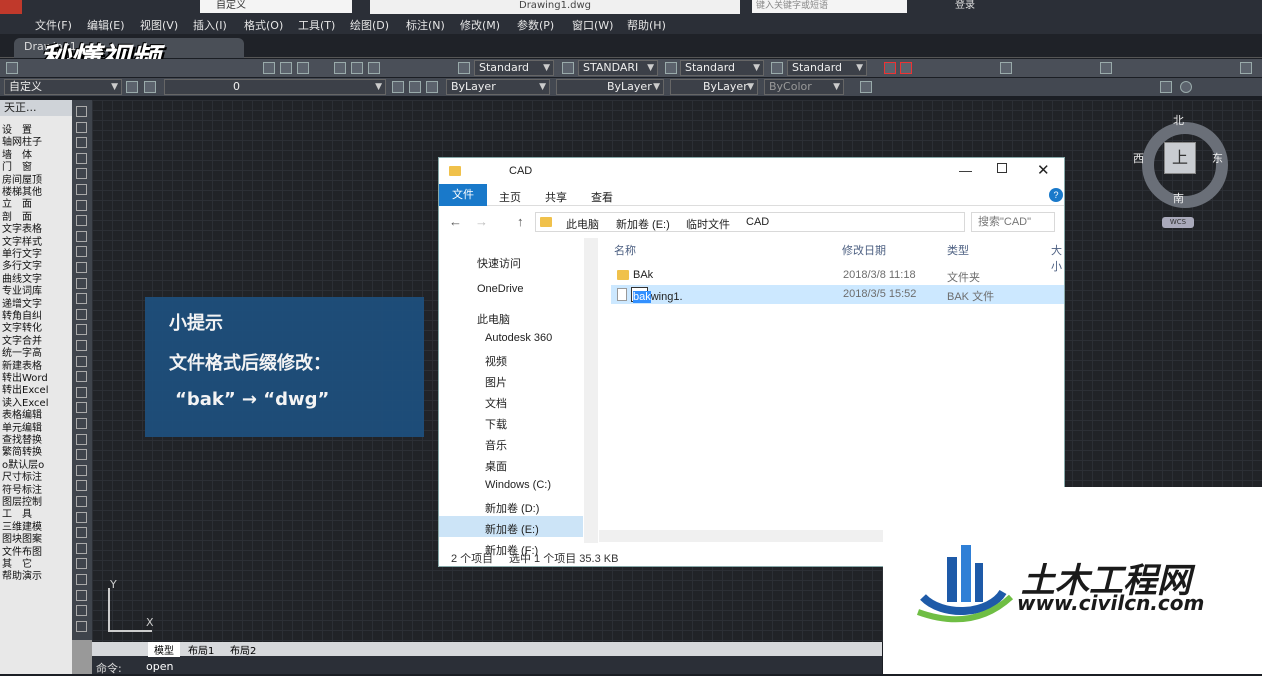 This screenshot has width=1262, height=676. I want to click on column-type: 类型, so click(958, 250).